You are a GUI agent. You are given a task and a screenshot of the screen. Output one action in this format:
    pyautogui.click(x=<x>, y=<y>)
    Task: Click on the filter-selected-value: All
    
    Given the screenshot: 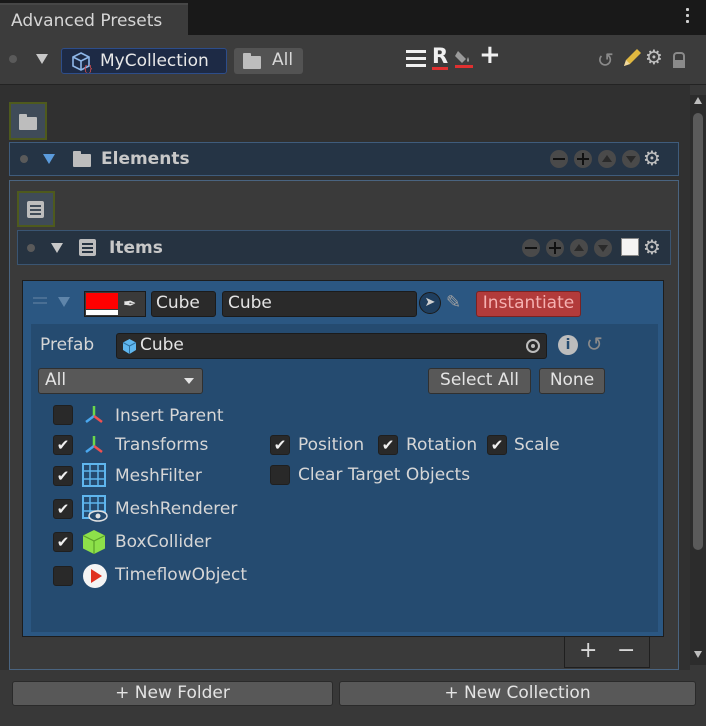 What is the action you would take?
    pyautogui.click(x=56, y=380)
    